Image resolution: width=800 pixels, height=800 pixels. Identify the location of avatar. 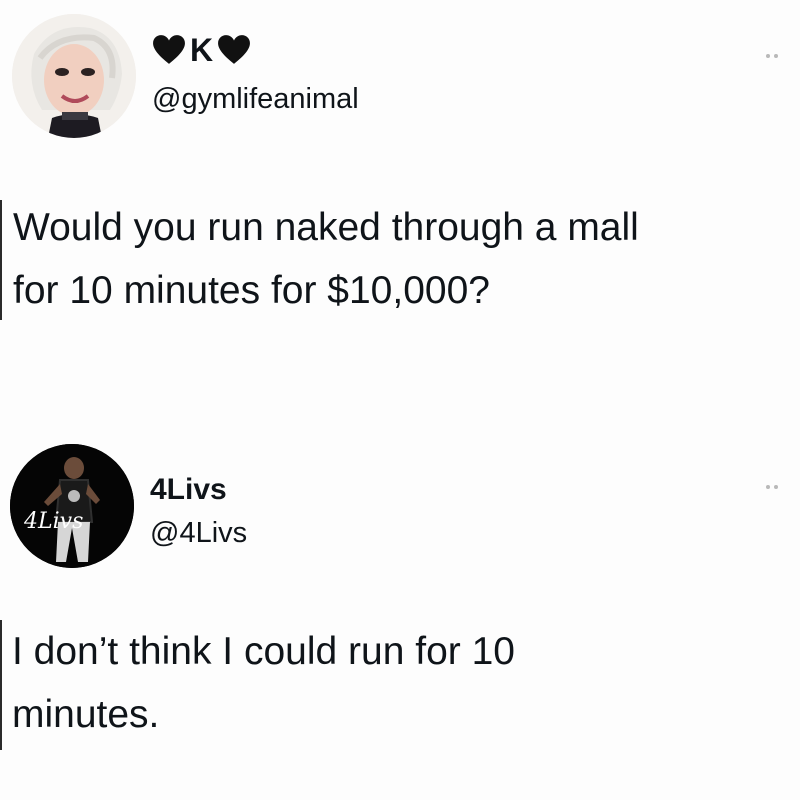
(74, 76).